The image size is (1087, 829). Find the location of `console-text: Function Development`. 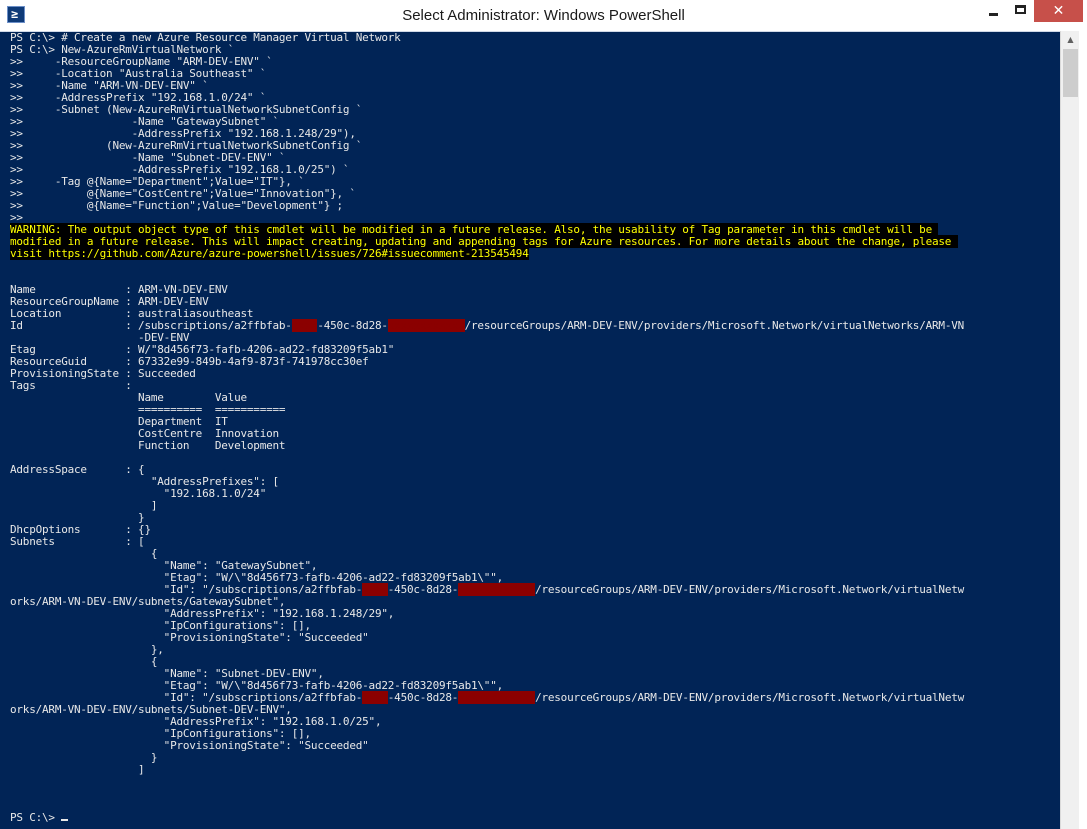

console-text: Function Development is located at coordinates (148, 445).